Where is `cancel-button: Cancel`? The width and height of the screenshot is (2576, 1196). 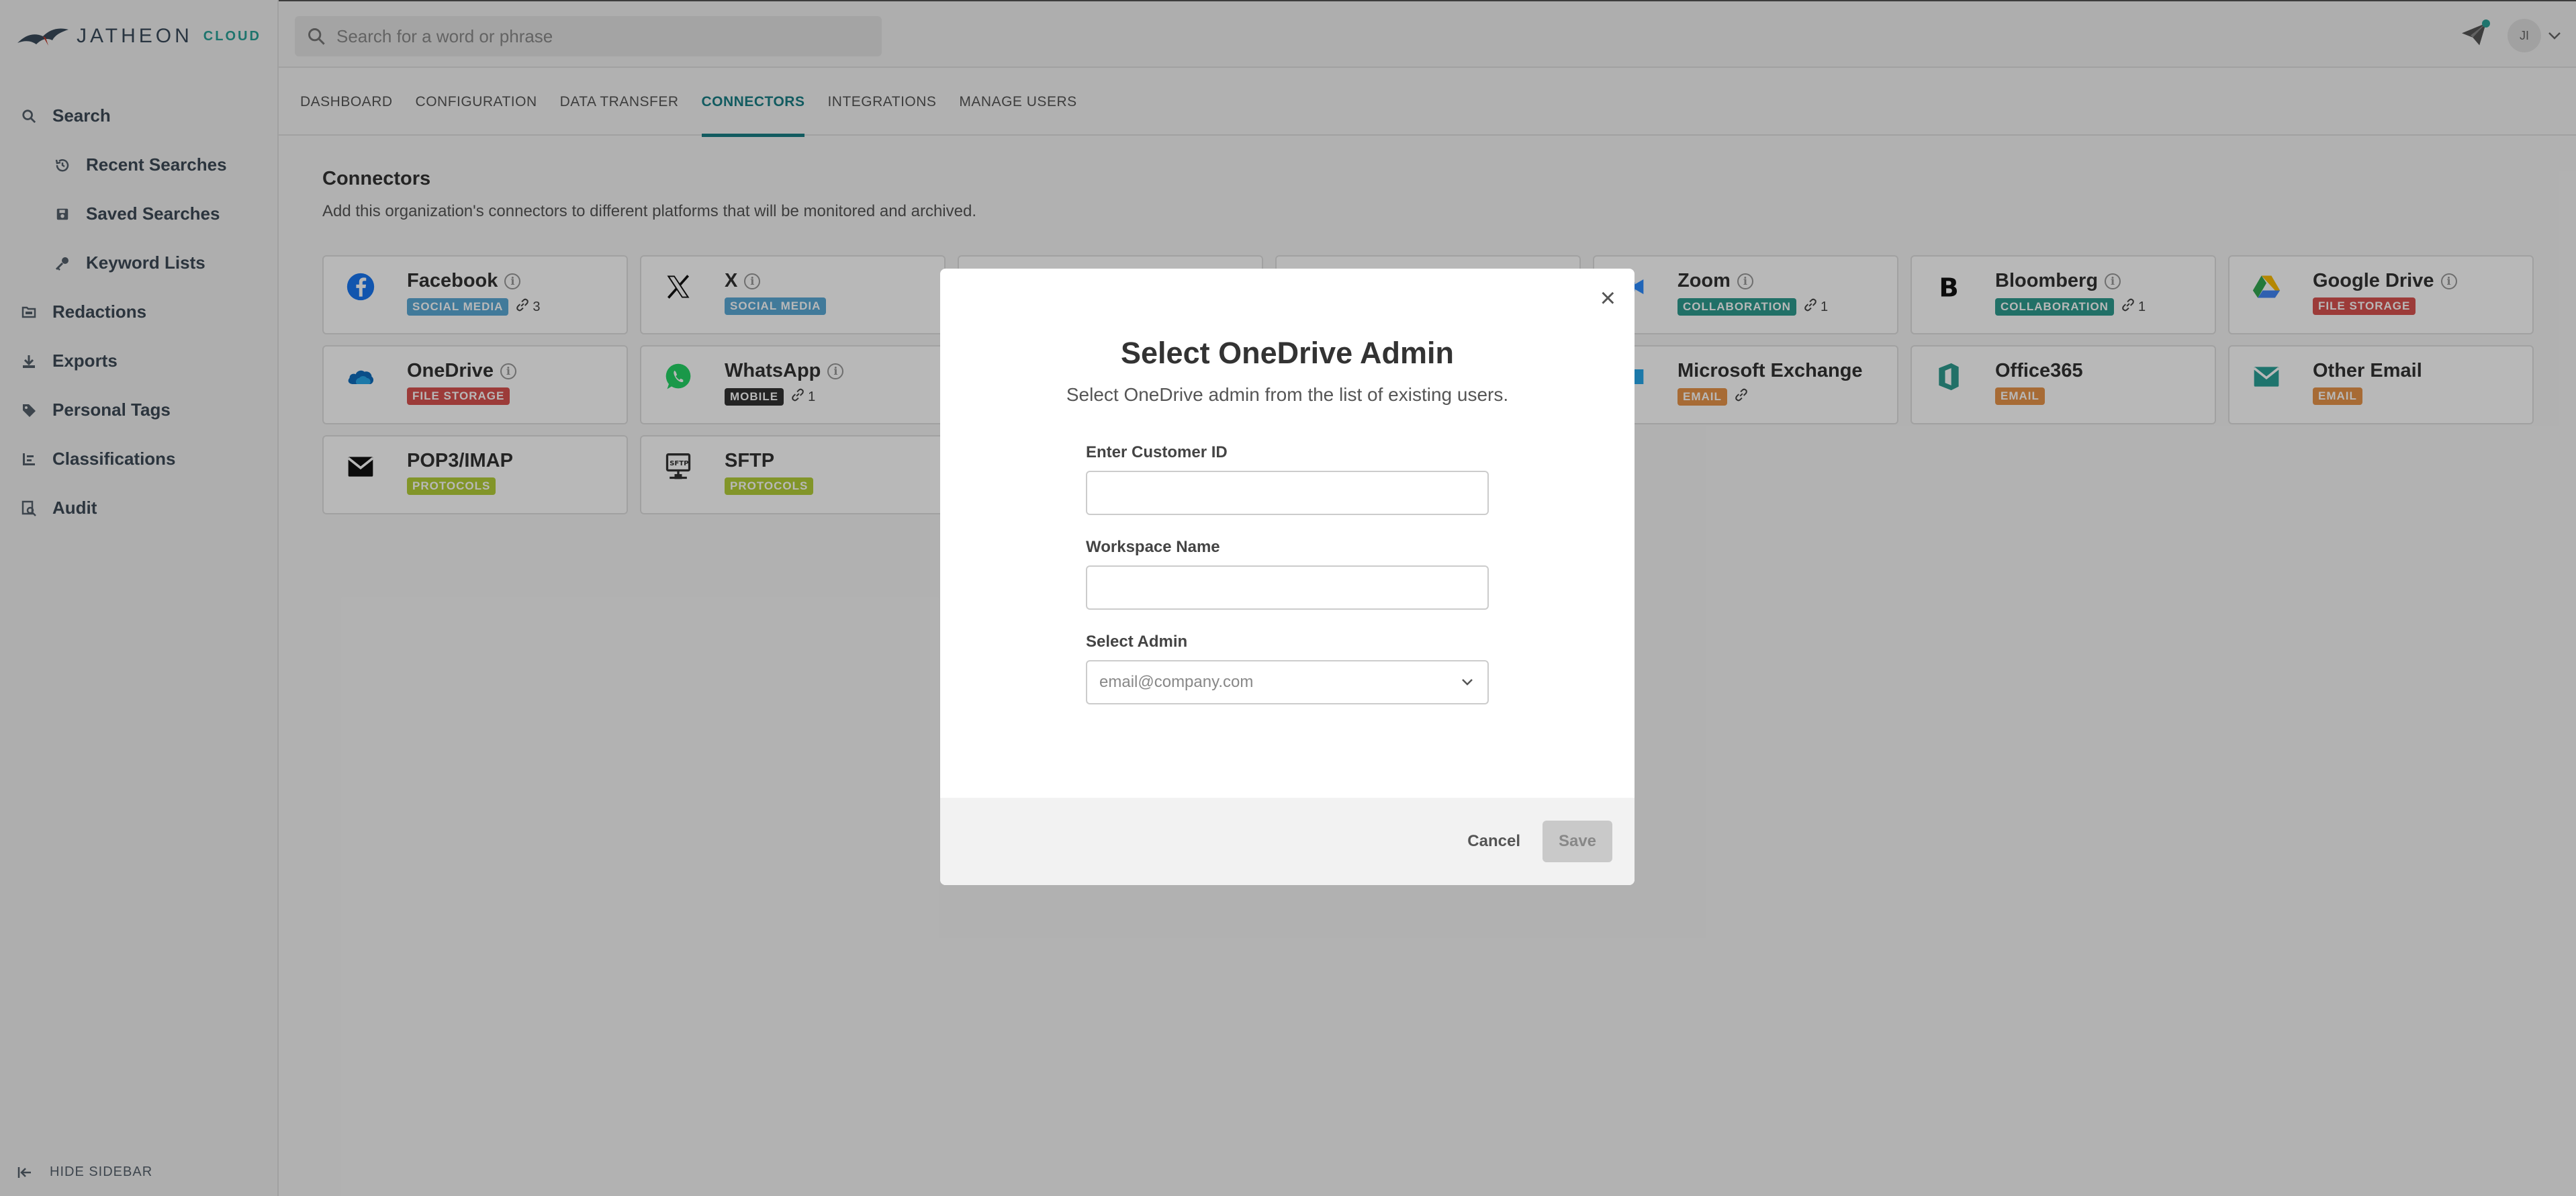
cancel-button: Cancel is located at coordinates (1493, 841).